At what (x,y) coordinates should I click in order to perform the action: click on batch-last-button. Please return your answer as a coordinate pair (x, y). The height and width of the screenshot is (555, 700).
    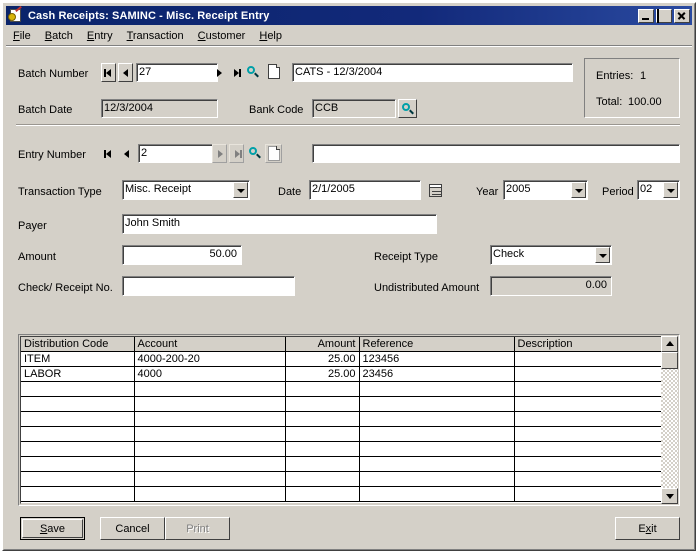
    Looking at the image, I should click on (235, 72).